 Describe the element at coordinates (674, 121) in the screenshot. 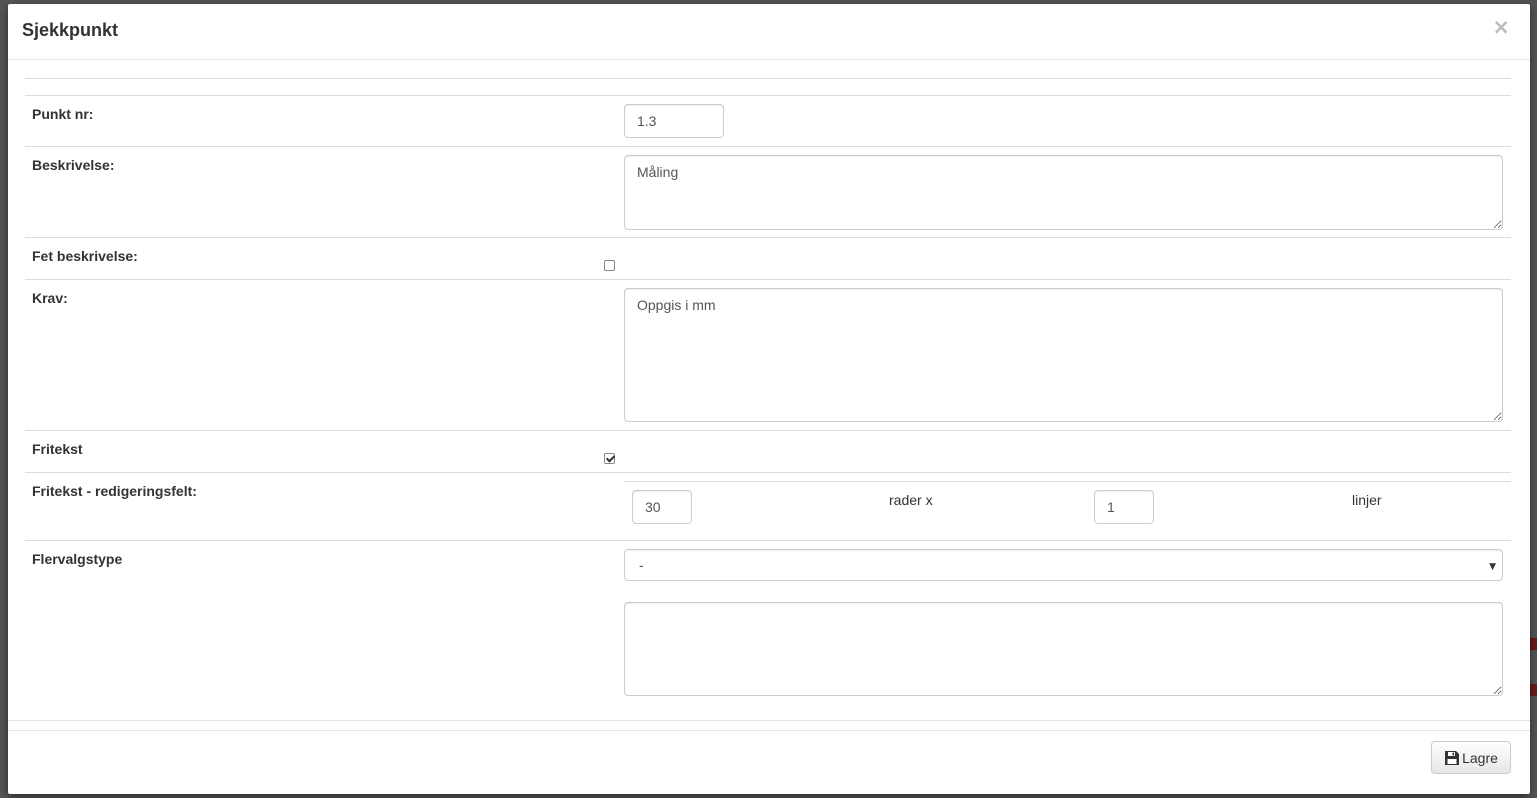

I see `punkt-nr-input` at that location.